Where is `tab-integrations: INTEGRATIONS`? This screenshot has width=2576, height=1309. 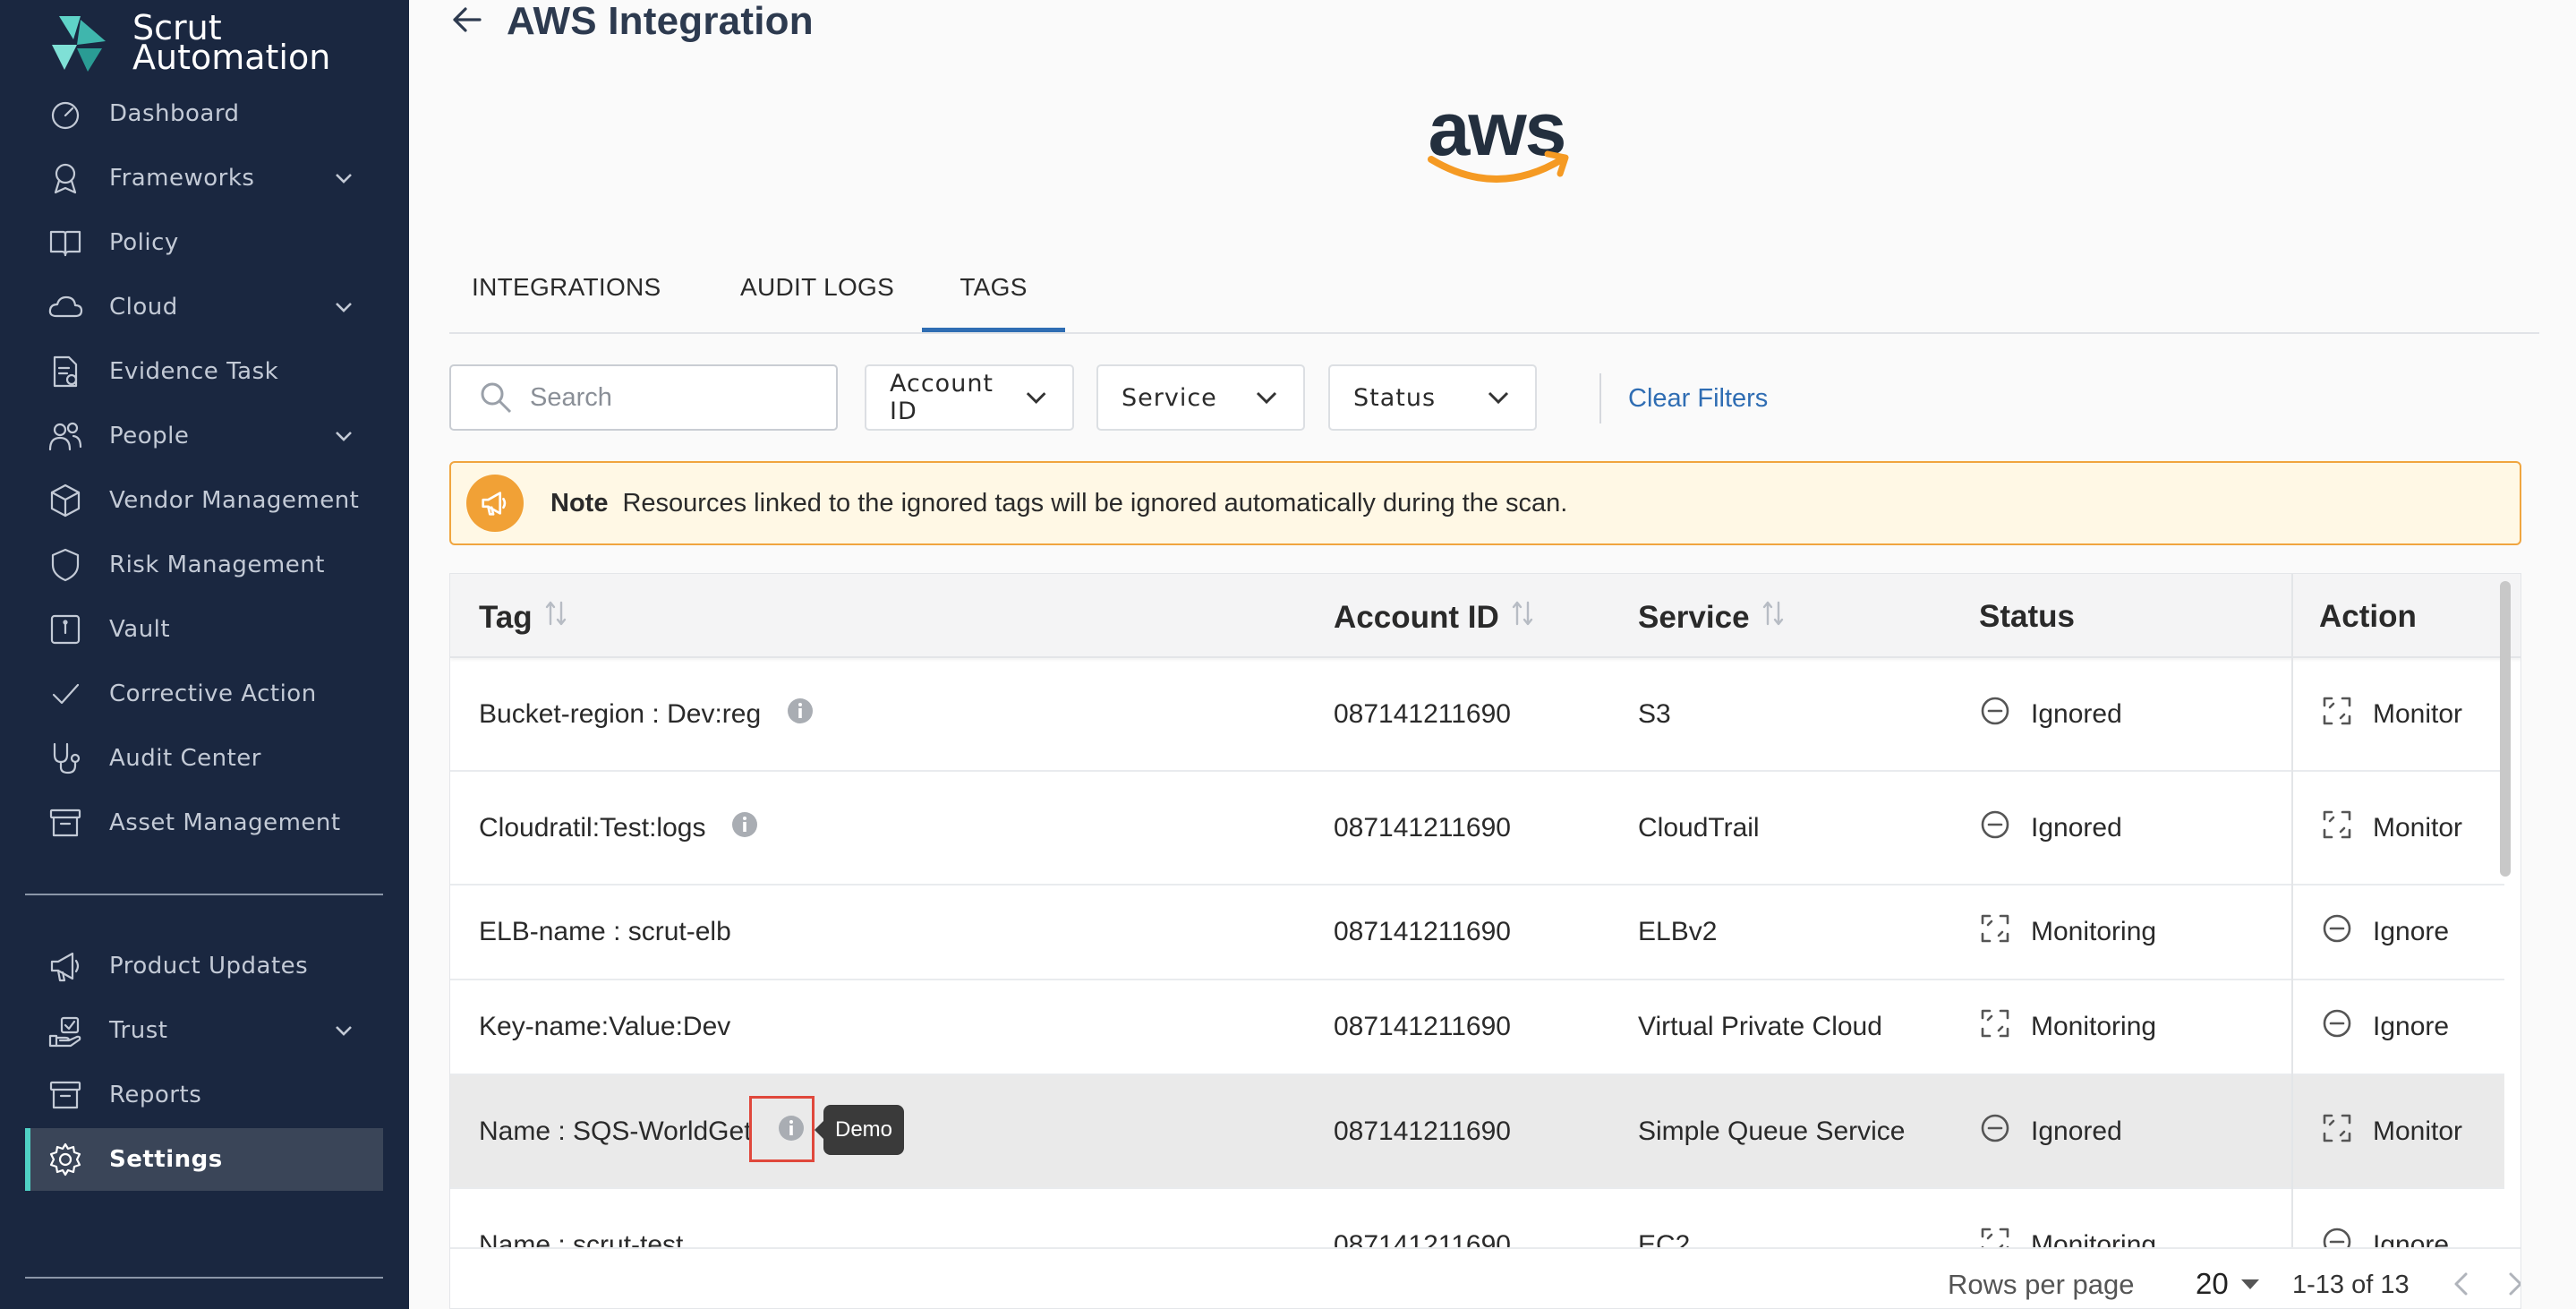
tab-integrations: INTEGRATIONS is located at coordinates (566, 302).